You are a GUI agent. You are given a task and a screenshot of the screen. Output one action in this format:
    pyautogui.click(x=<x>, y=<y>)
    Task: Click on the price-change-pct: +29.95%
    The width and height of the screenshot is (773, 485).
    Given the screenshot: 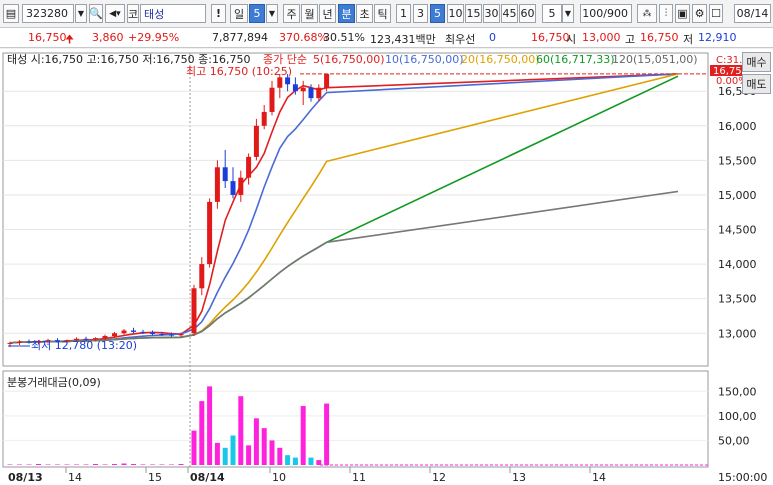 What is the action you would take?
    pyautogui.click(x=154, y=37)
    